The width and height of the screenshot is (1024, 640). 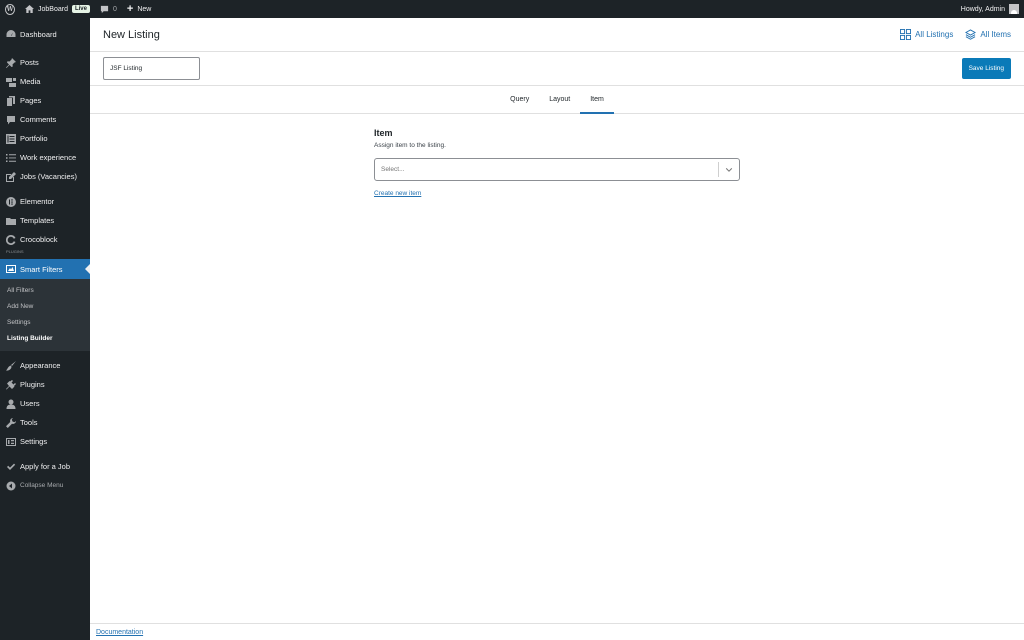 What do you see at coordinates (29, 9) in the screenshot?
I see `home-icon` at bounding box center [29, 9].